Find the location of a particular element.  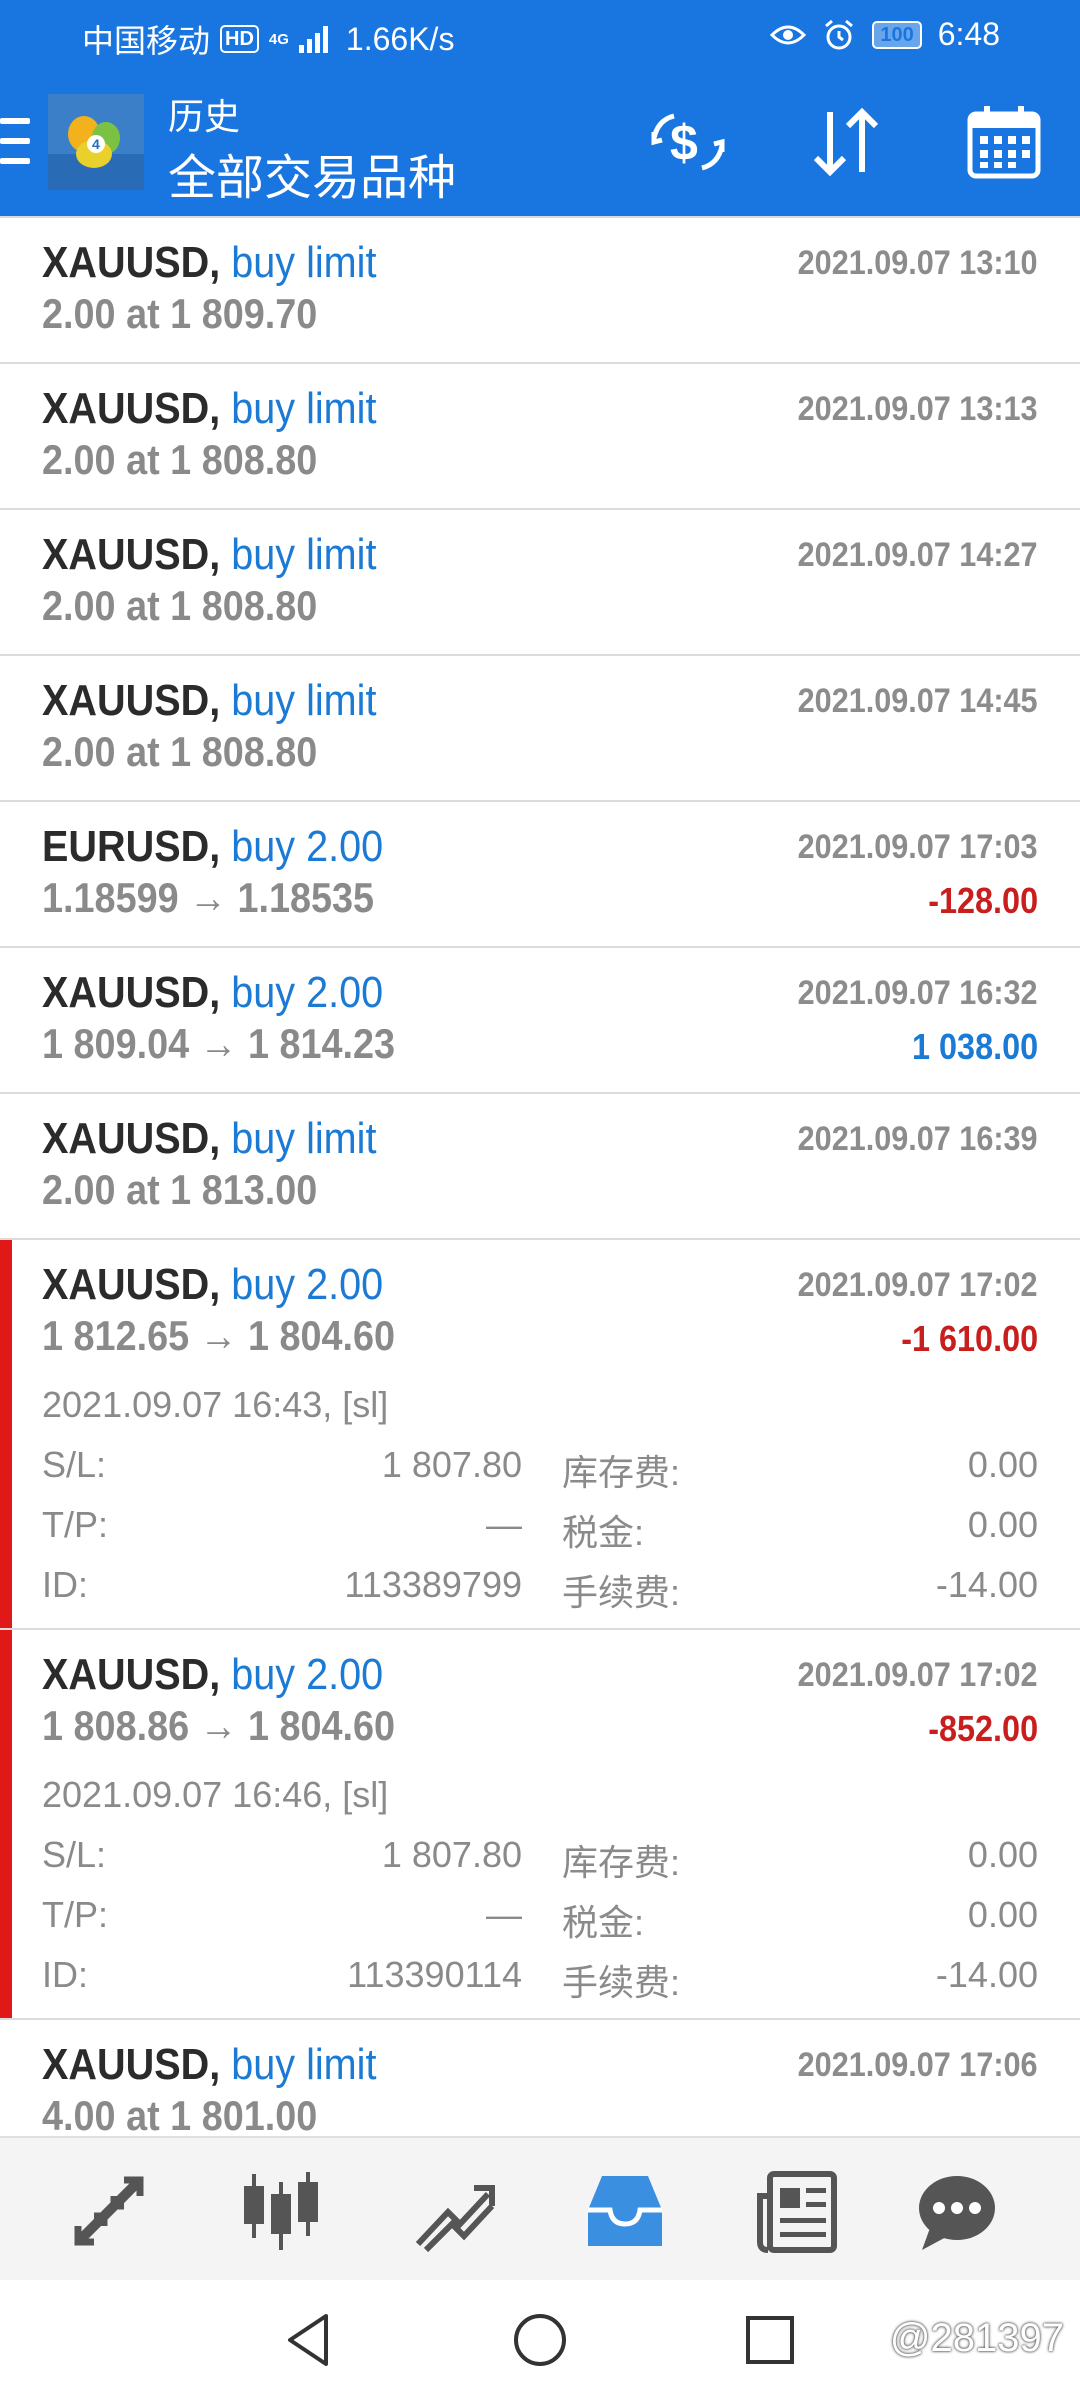

trade-time: 2021.09.07 17:06 is located at coordinates (918, 2065).